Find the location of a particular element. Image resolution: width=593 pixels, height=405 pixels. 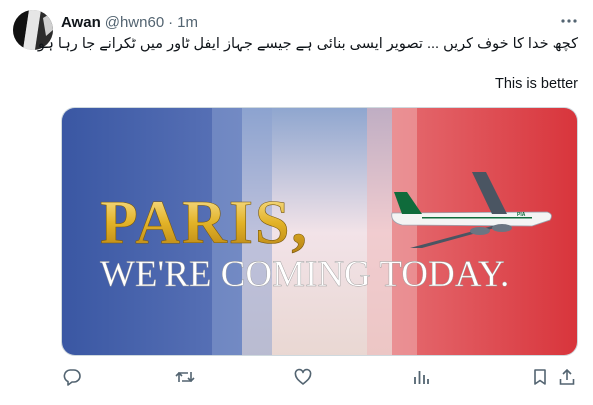

svg-text: PIA is located at coordinates (521, 215).